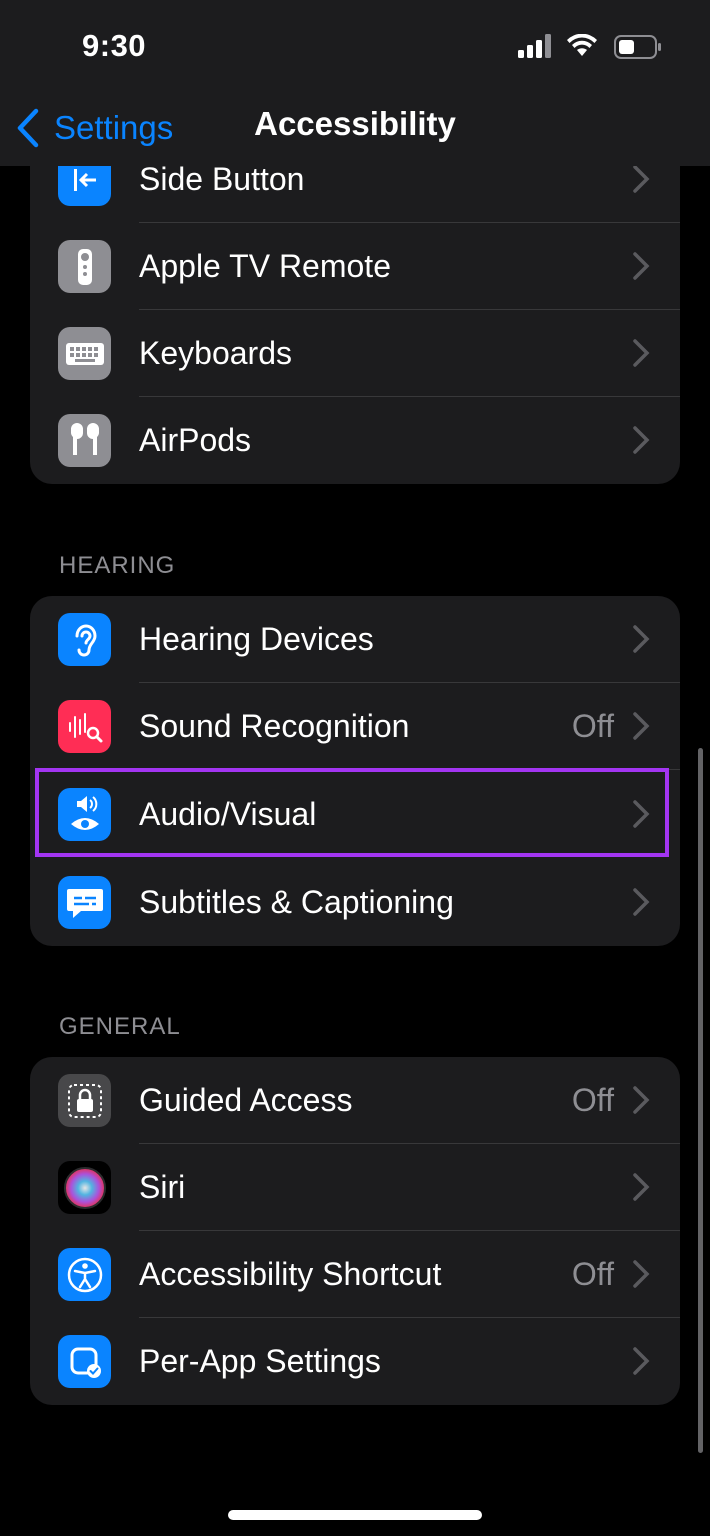  I want to click on battery-icon, so click(637, 47).